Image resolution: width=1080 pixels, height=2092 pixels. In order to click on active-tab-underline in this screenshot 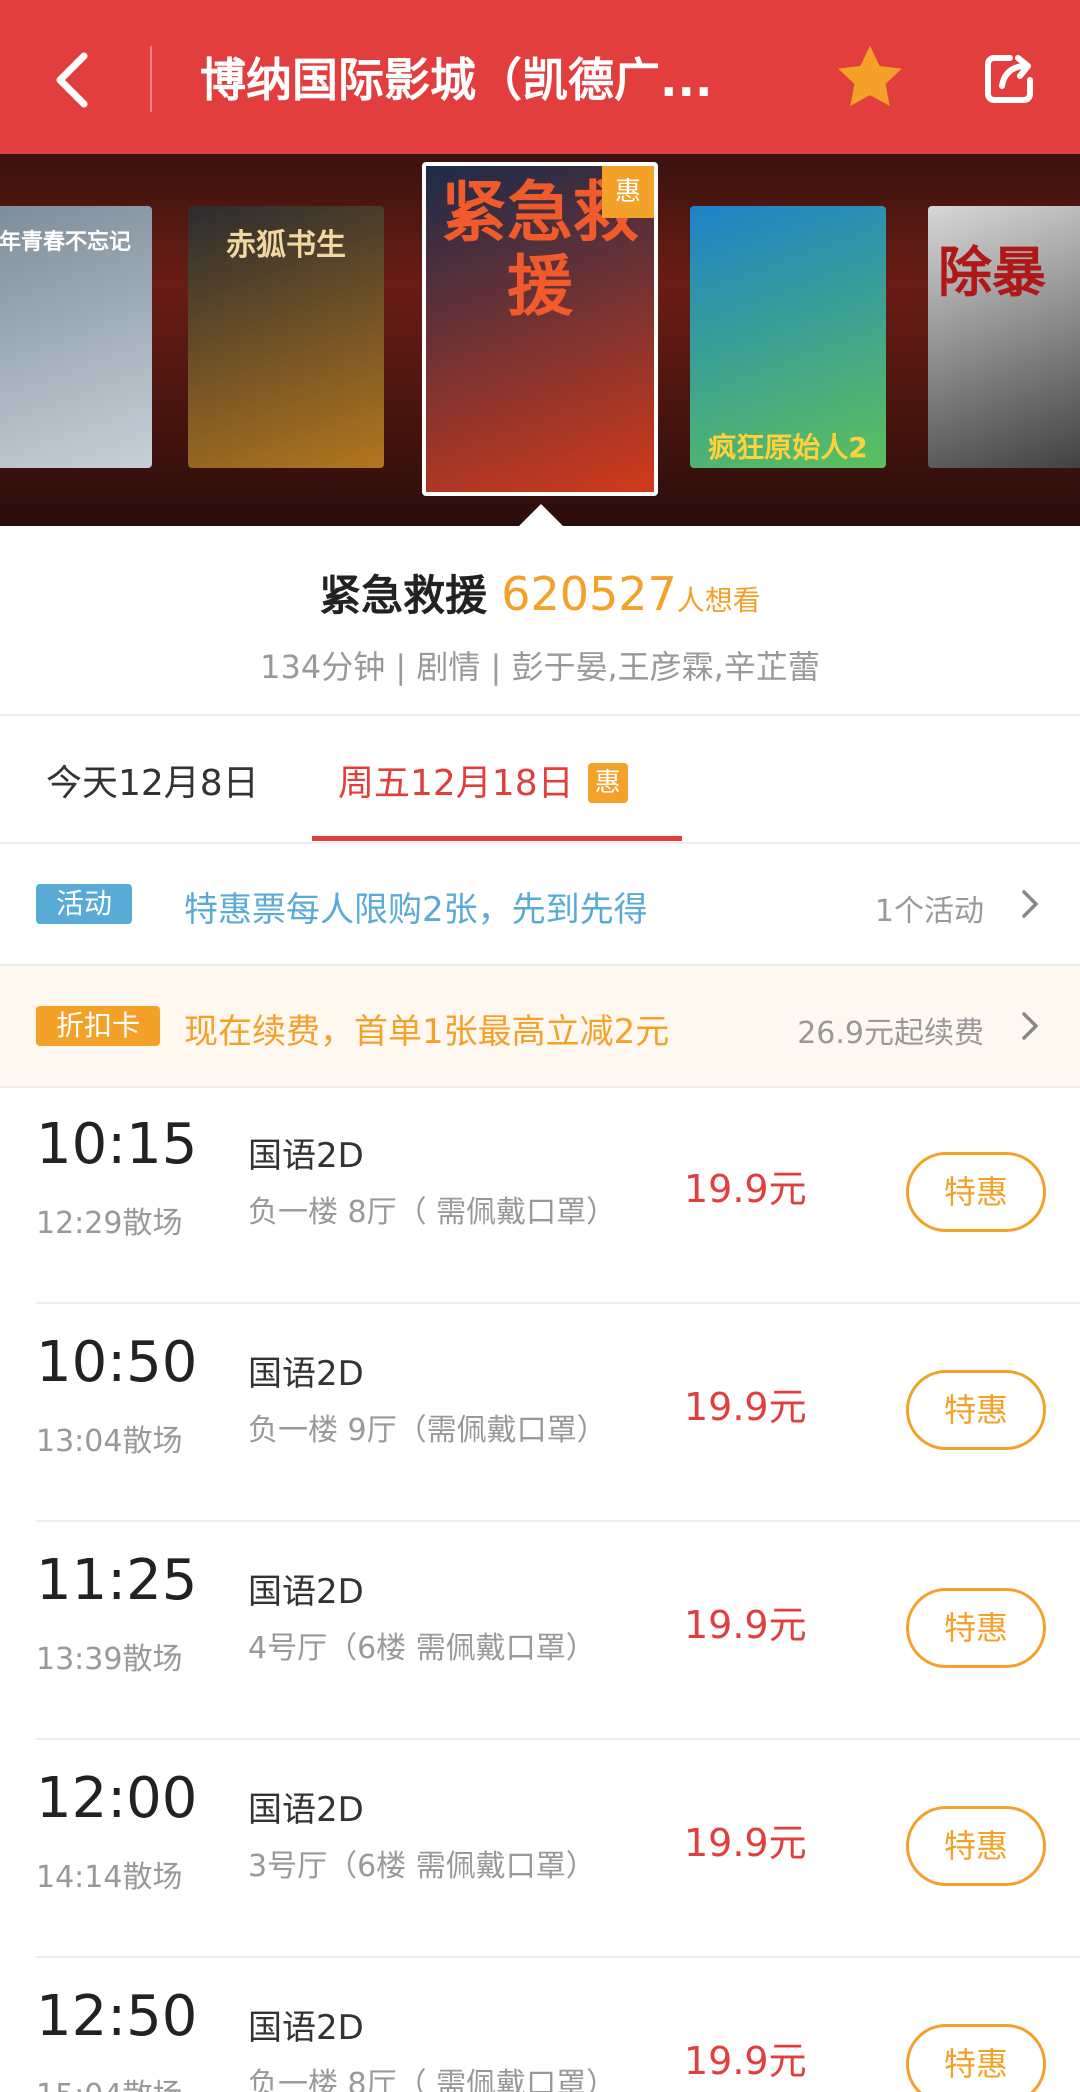, I will do `click(497, 838)`.